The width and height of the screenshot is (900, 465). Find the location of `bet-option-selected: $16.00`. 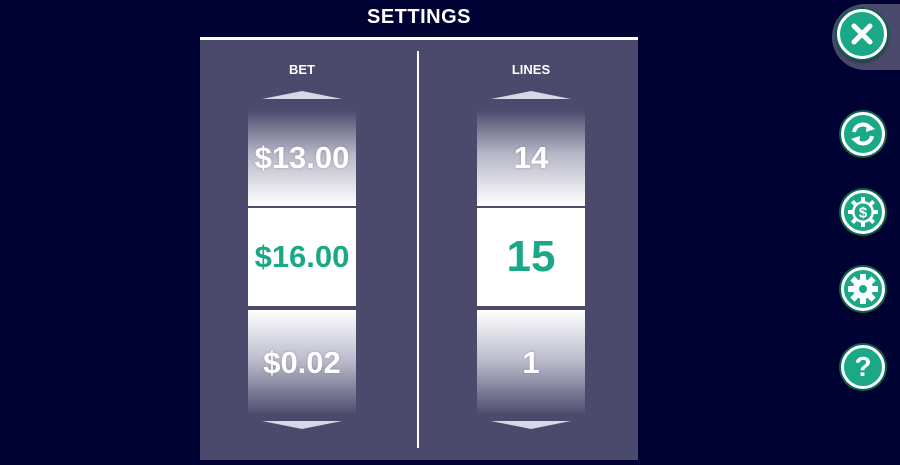

bet-option-selected: $16.00 is located at coordinates (302, 257).